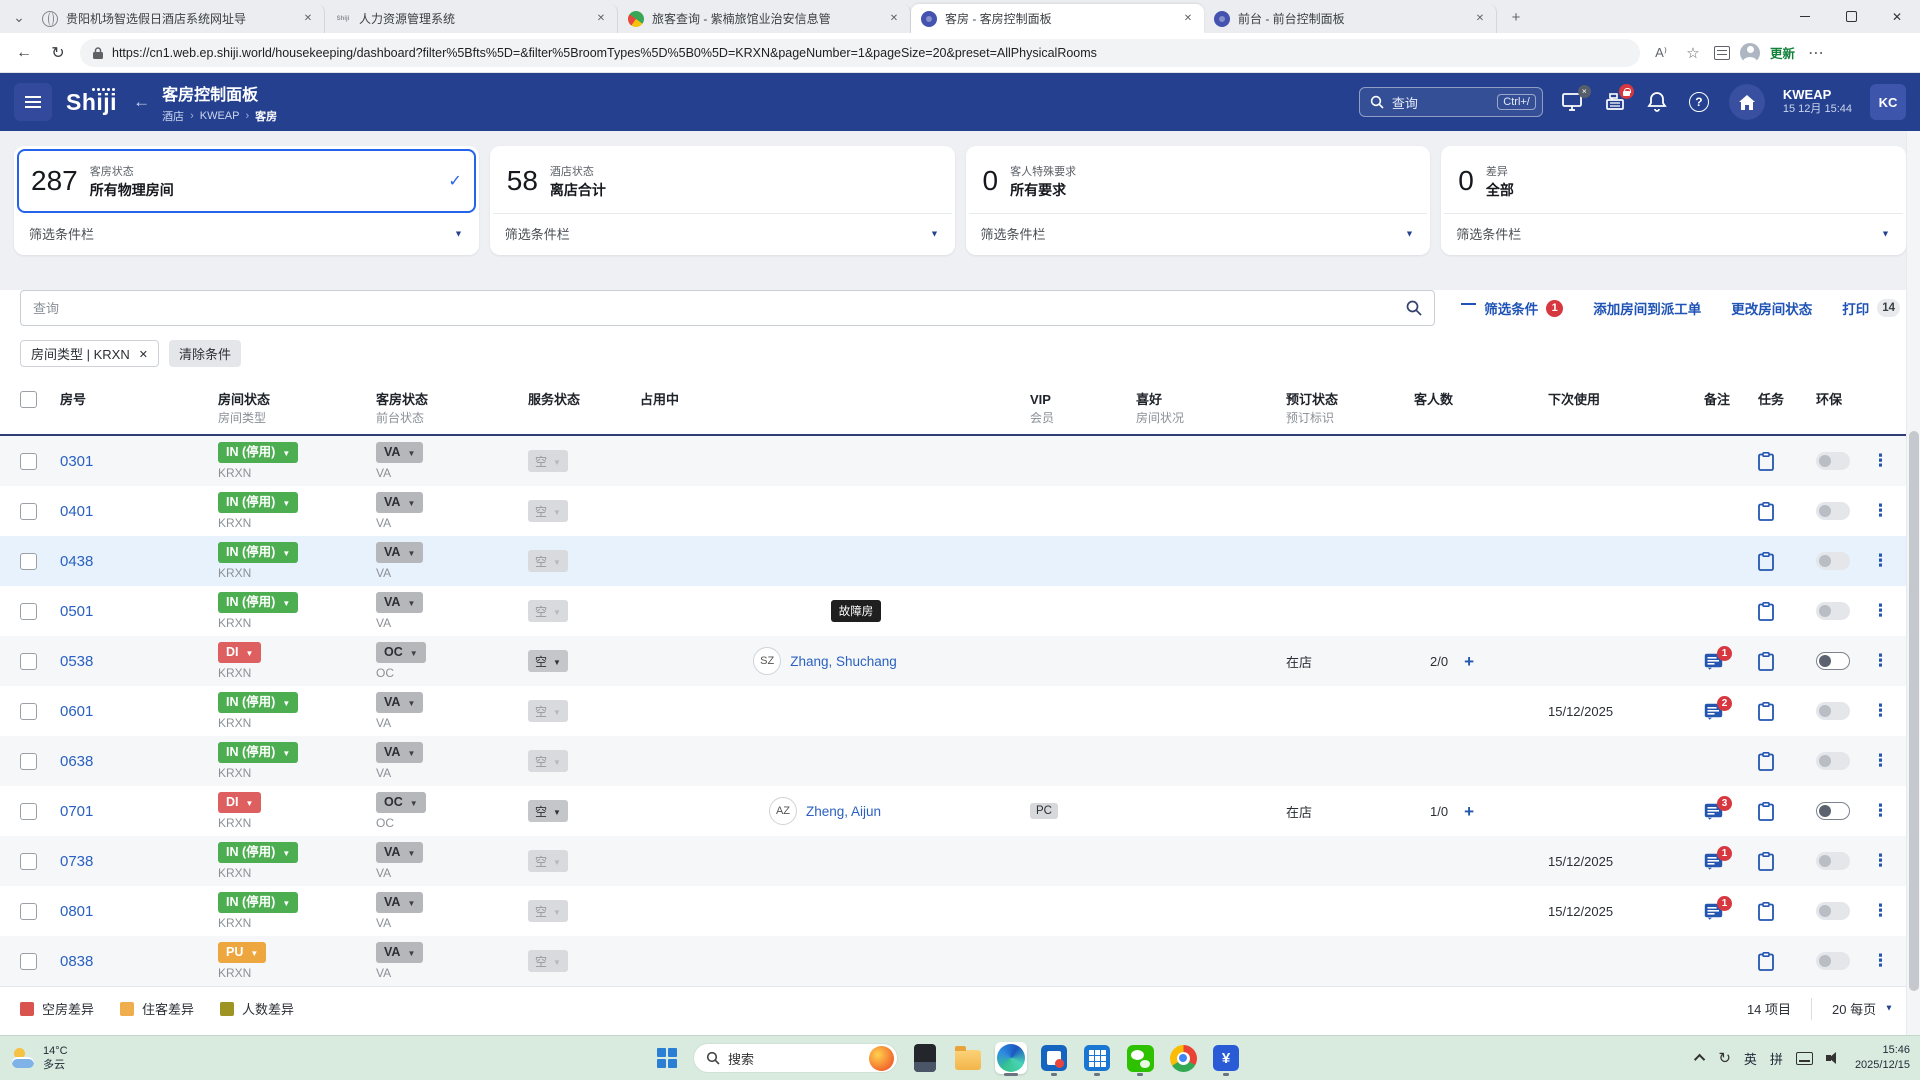 This screenshot has height=1080, width=1920. What do you see at coordinates (1574, 400) in the screenshot?
I see `col-next-use: 下次使用` at bounding box center [1574, 400].